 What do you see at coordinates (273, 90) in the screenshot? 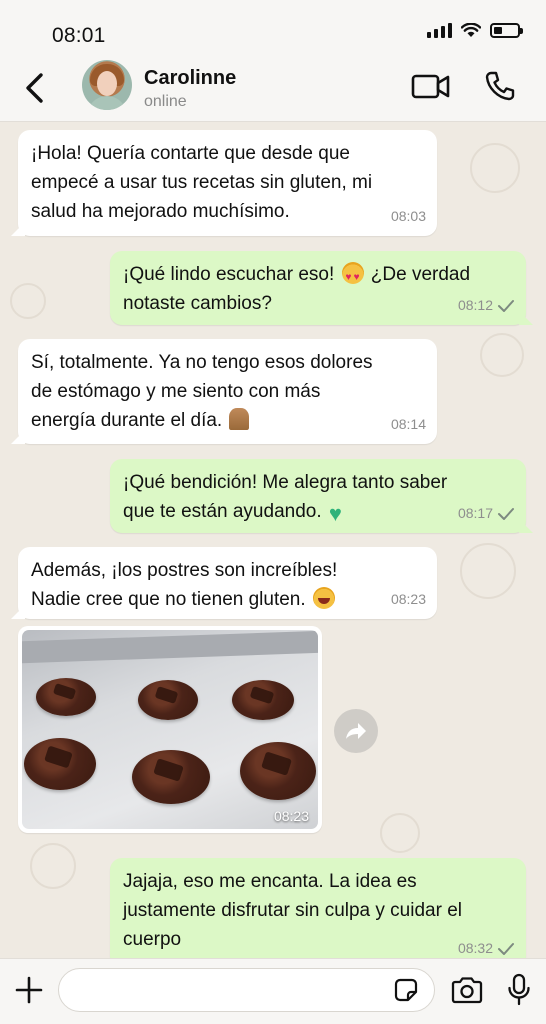
I see `chat-header: Carolinne online` at bounding box center [273, 90].